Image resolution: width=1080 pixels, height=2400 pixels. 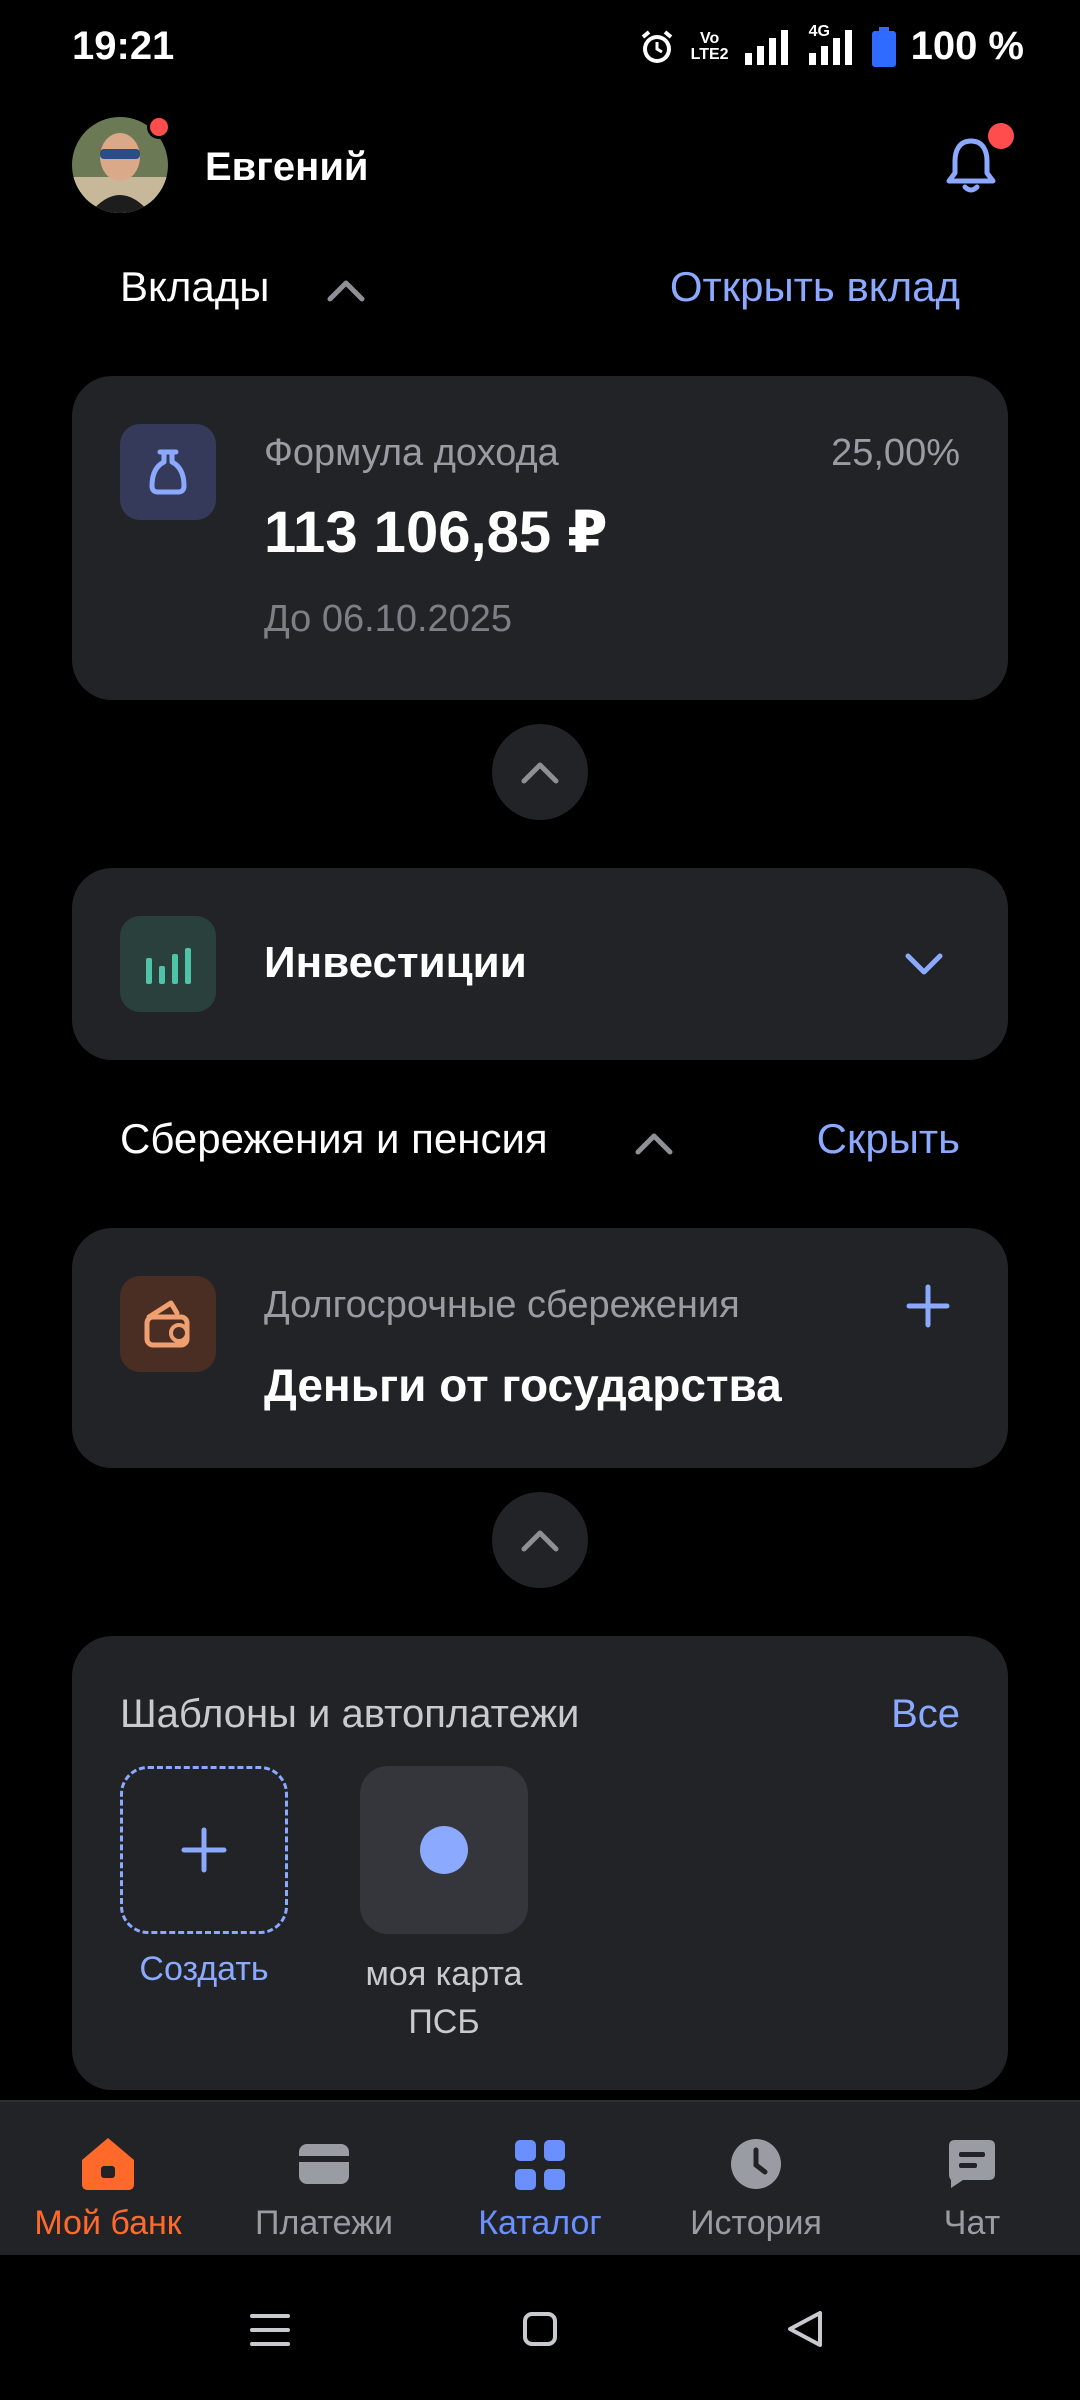 What do you see at coordinates (1001, 136) in the screenshot?
I see `bell-notification-dot` at bounding box center [1001, 136].